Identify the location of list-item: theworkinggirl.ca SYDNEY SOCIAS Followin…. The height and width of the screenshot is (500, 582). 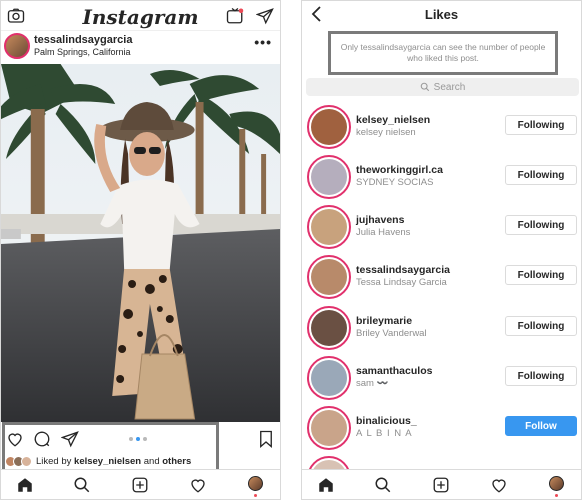
(441, 177).